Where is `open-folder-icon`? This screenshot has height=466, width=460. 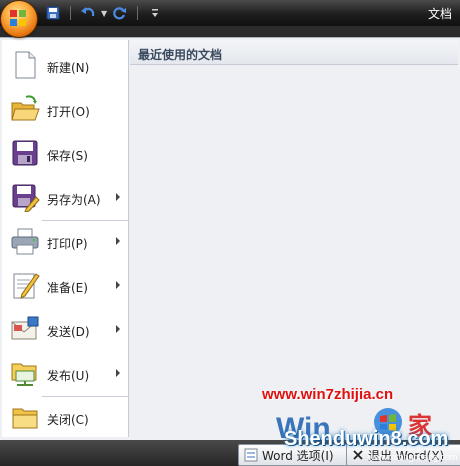 open-folder-icon is located at coordinates (25, 108).